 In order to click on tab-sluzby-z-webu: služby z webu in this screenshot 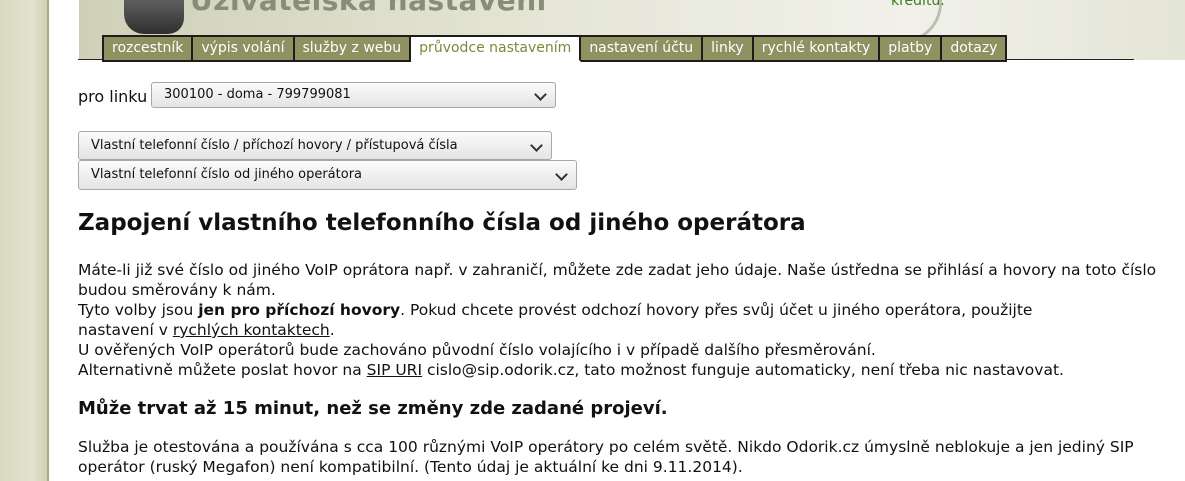, I will do `click(353, 48)`.